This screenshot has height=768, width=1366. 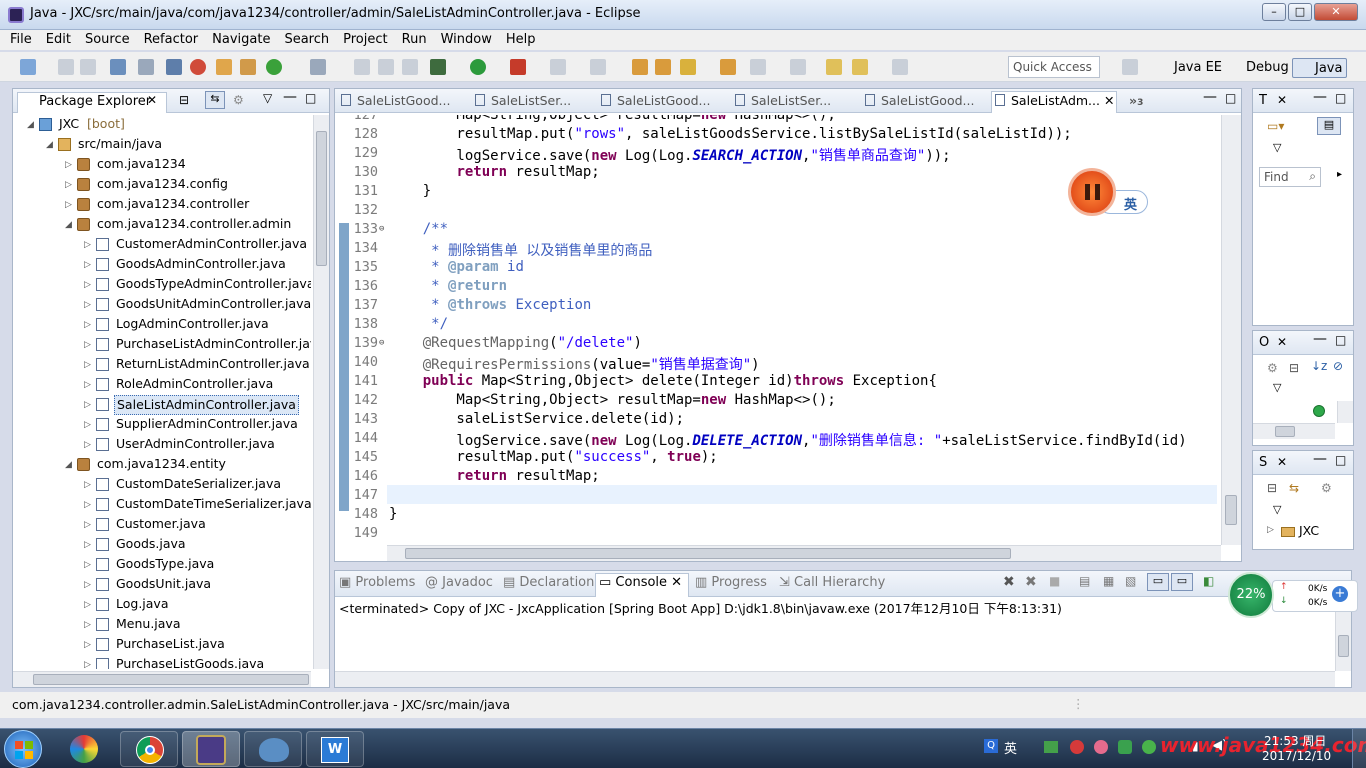 What do you see at coordinates (321, 392) in the screenshot?
I see `tree-vertical-scrollbar` at bounding box center [321, 392].